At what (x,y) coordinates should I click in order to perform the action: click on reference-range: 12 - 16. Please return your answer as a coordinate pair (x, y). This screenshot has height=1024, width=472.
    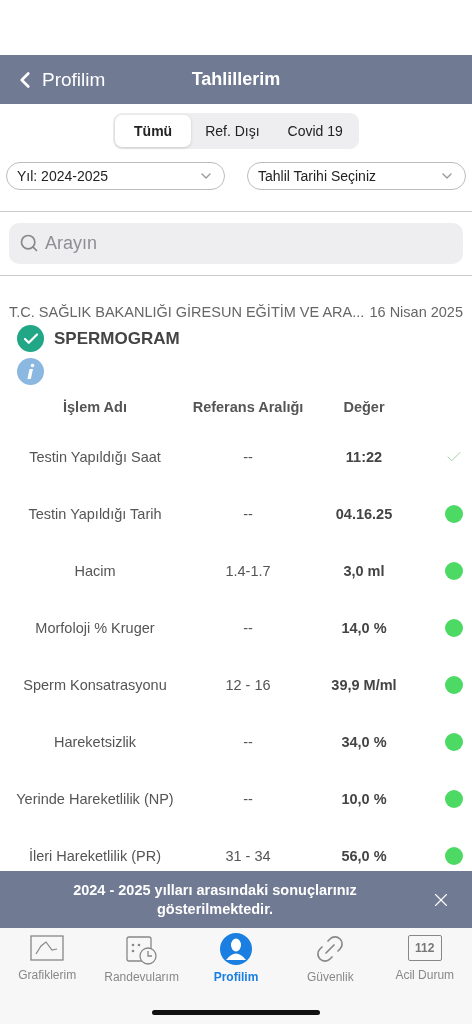
    Looking at the image, I should click on (248, 684).